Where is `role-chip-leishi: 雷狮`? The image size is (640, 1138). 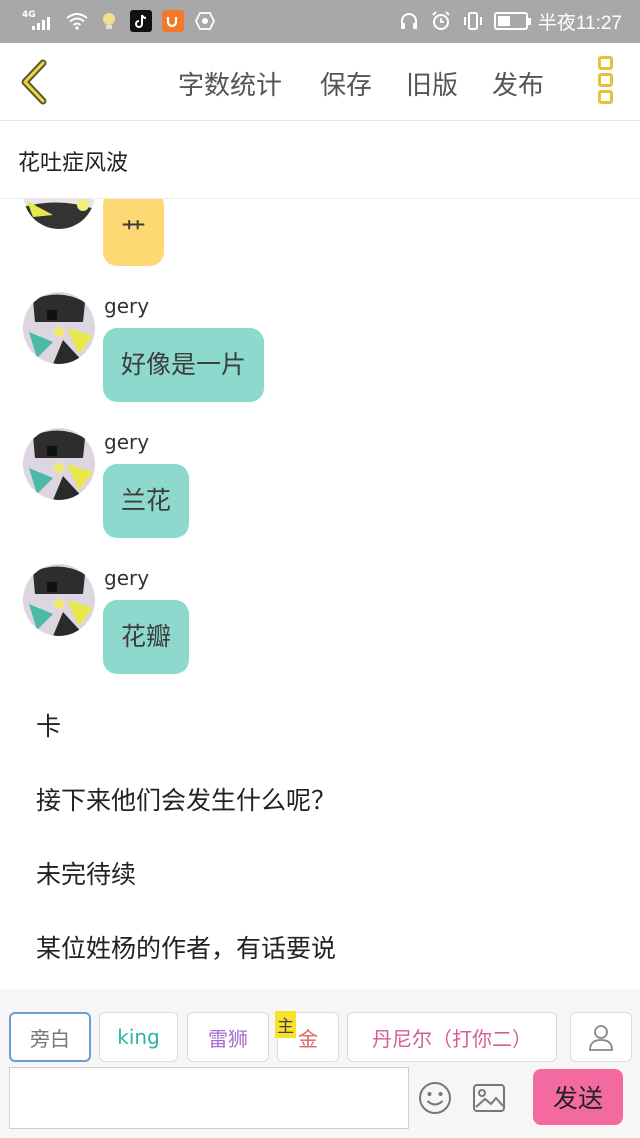 role-chip-leishi: 雷狮 is located at coordinates (228, 1037).